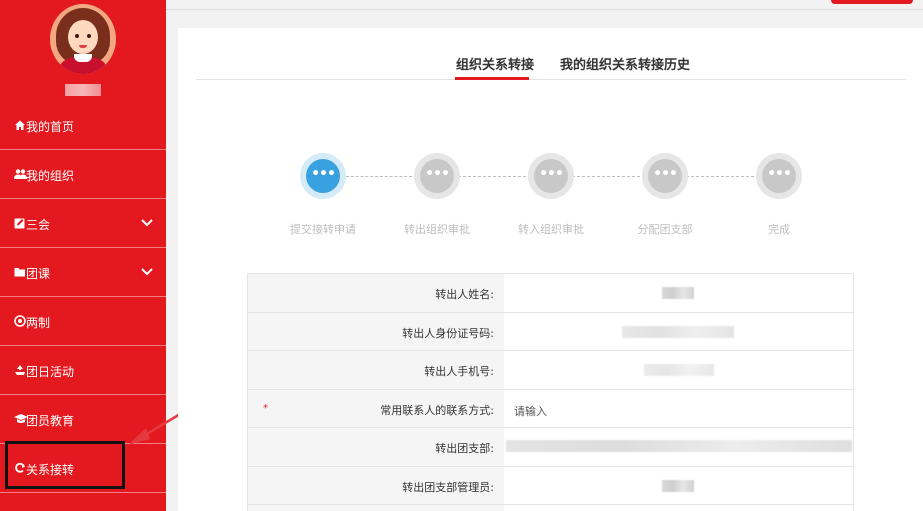  What do you see at coordinates (459, 371) in the screenshot?
I see `field-label: 转出人手机号:` at bounding box center [459, 371].